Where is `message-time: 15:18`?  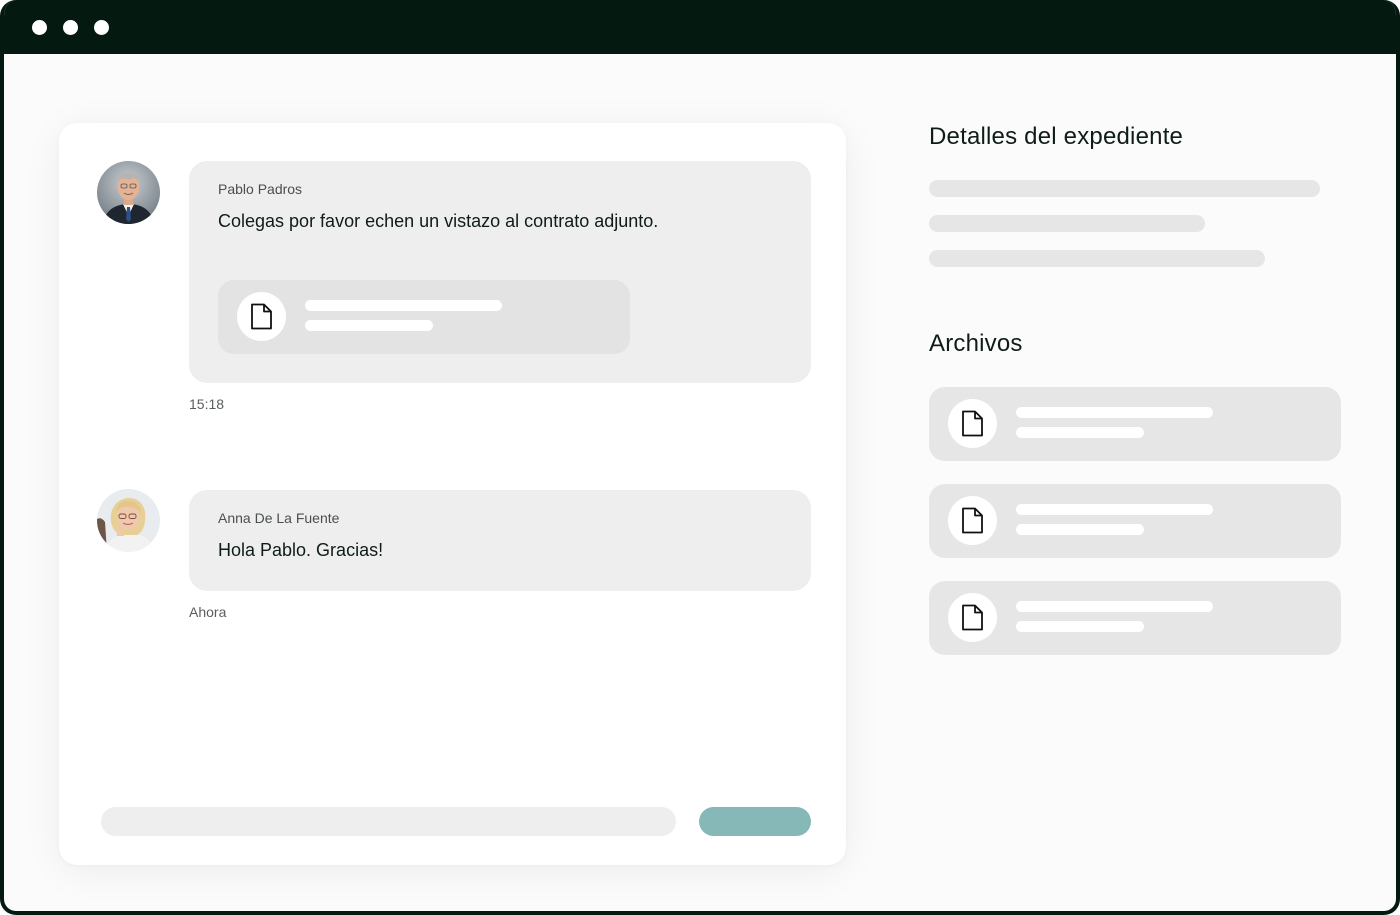
message-time: 15:18 is located at coordinates (207, 404).